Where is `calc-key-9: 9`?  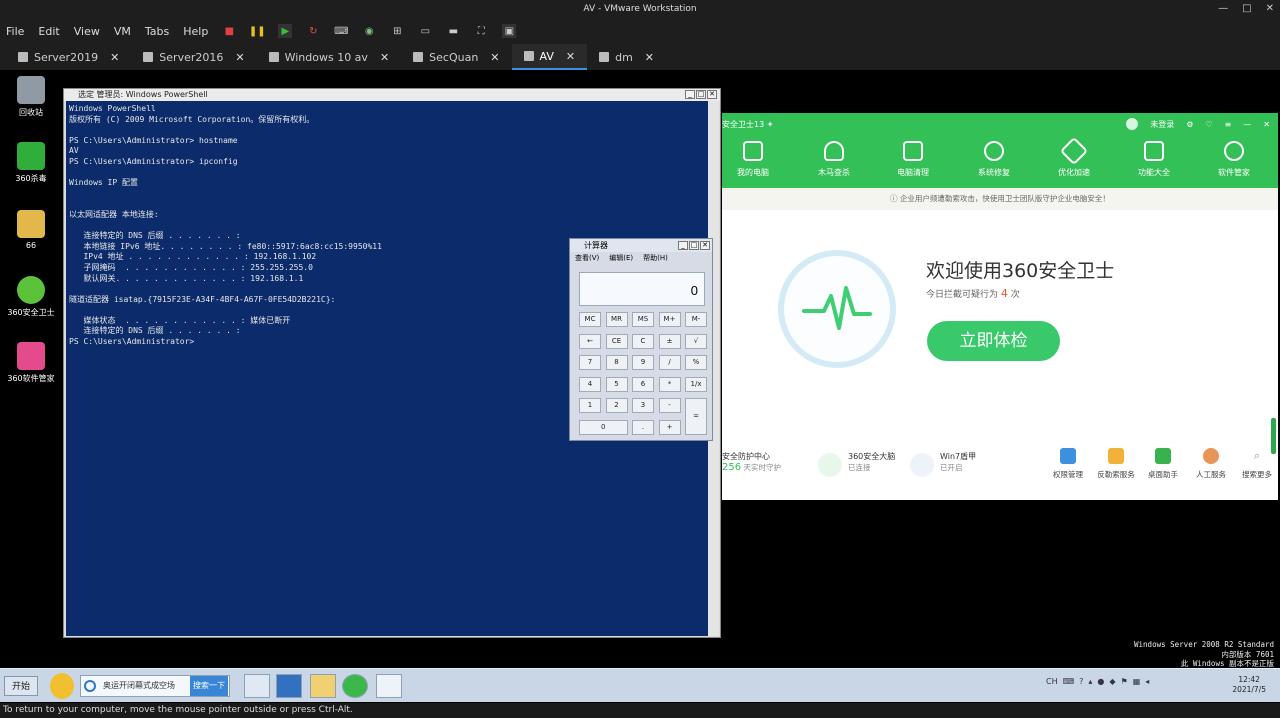
calc-key-9: 9 is located at coordinates (643, 362).